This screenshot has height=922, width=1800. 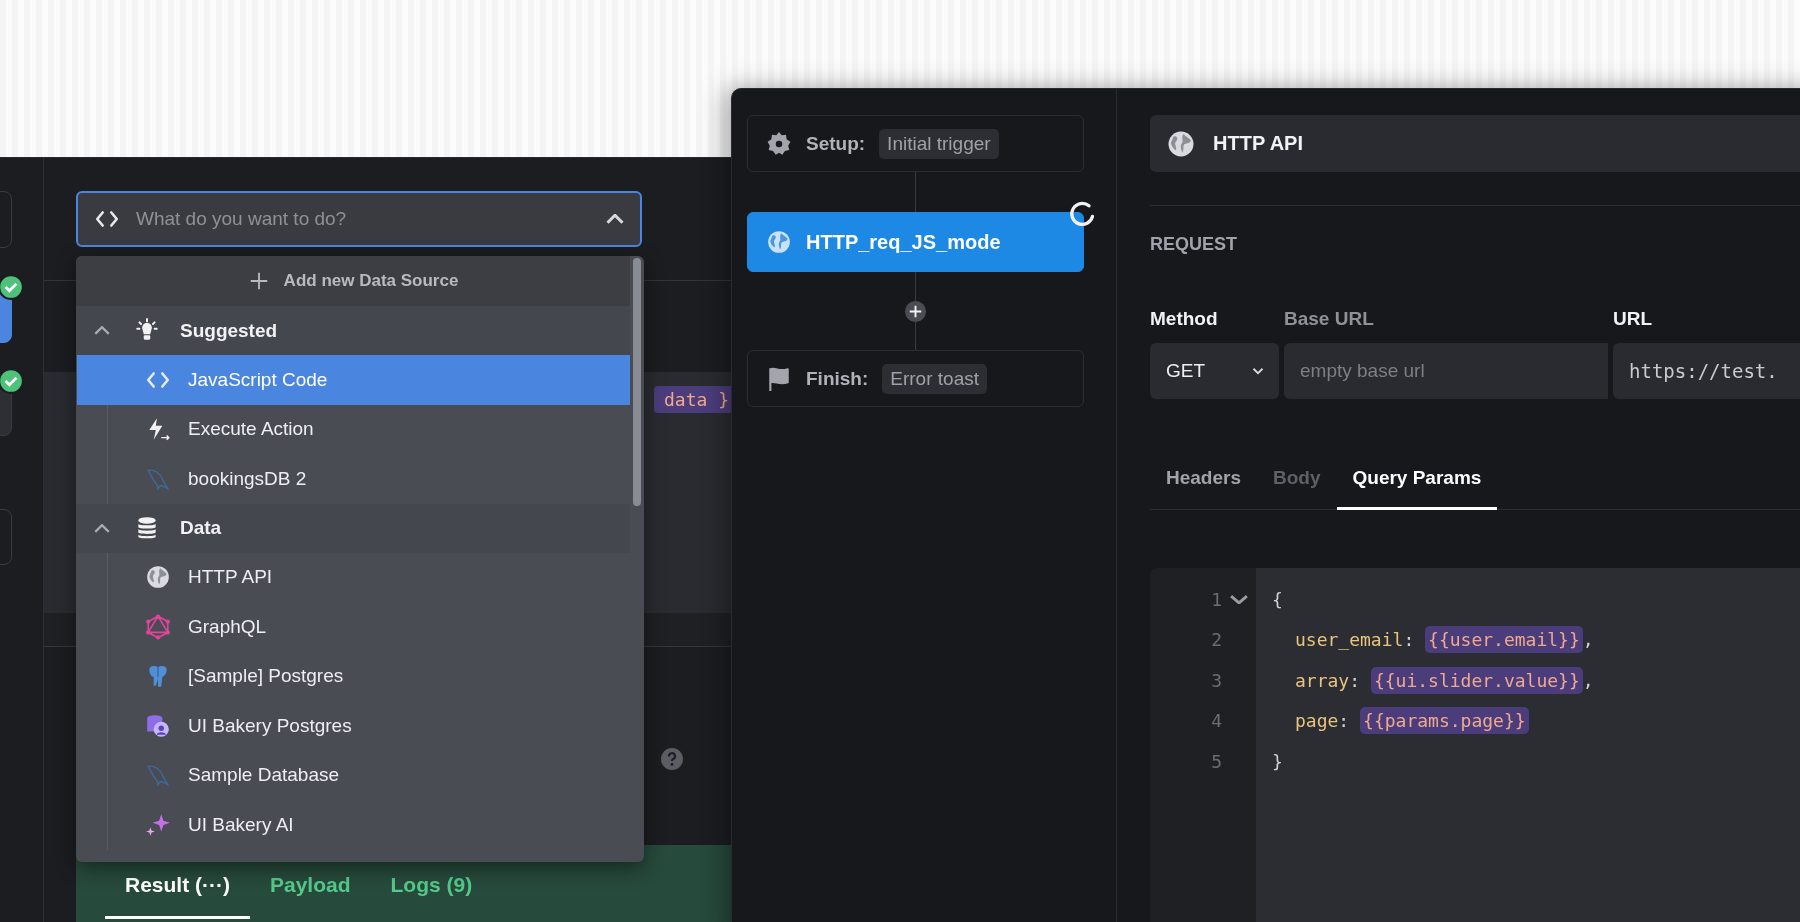 I want to click on chevron-up-icon, so click(x=615, y=219).